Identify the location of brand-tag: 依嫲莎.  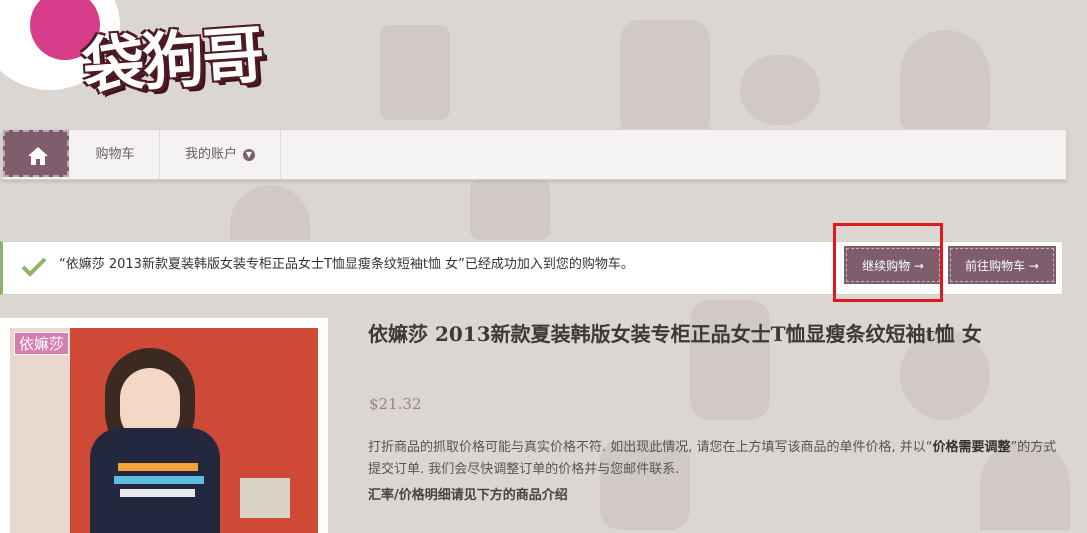
(42, 343).